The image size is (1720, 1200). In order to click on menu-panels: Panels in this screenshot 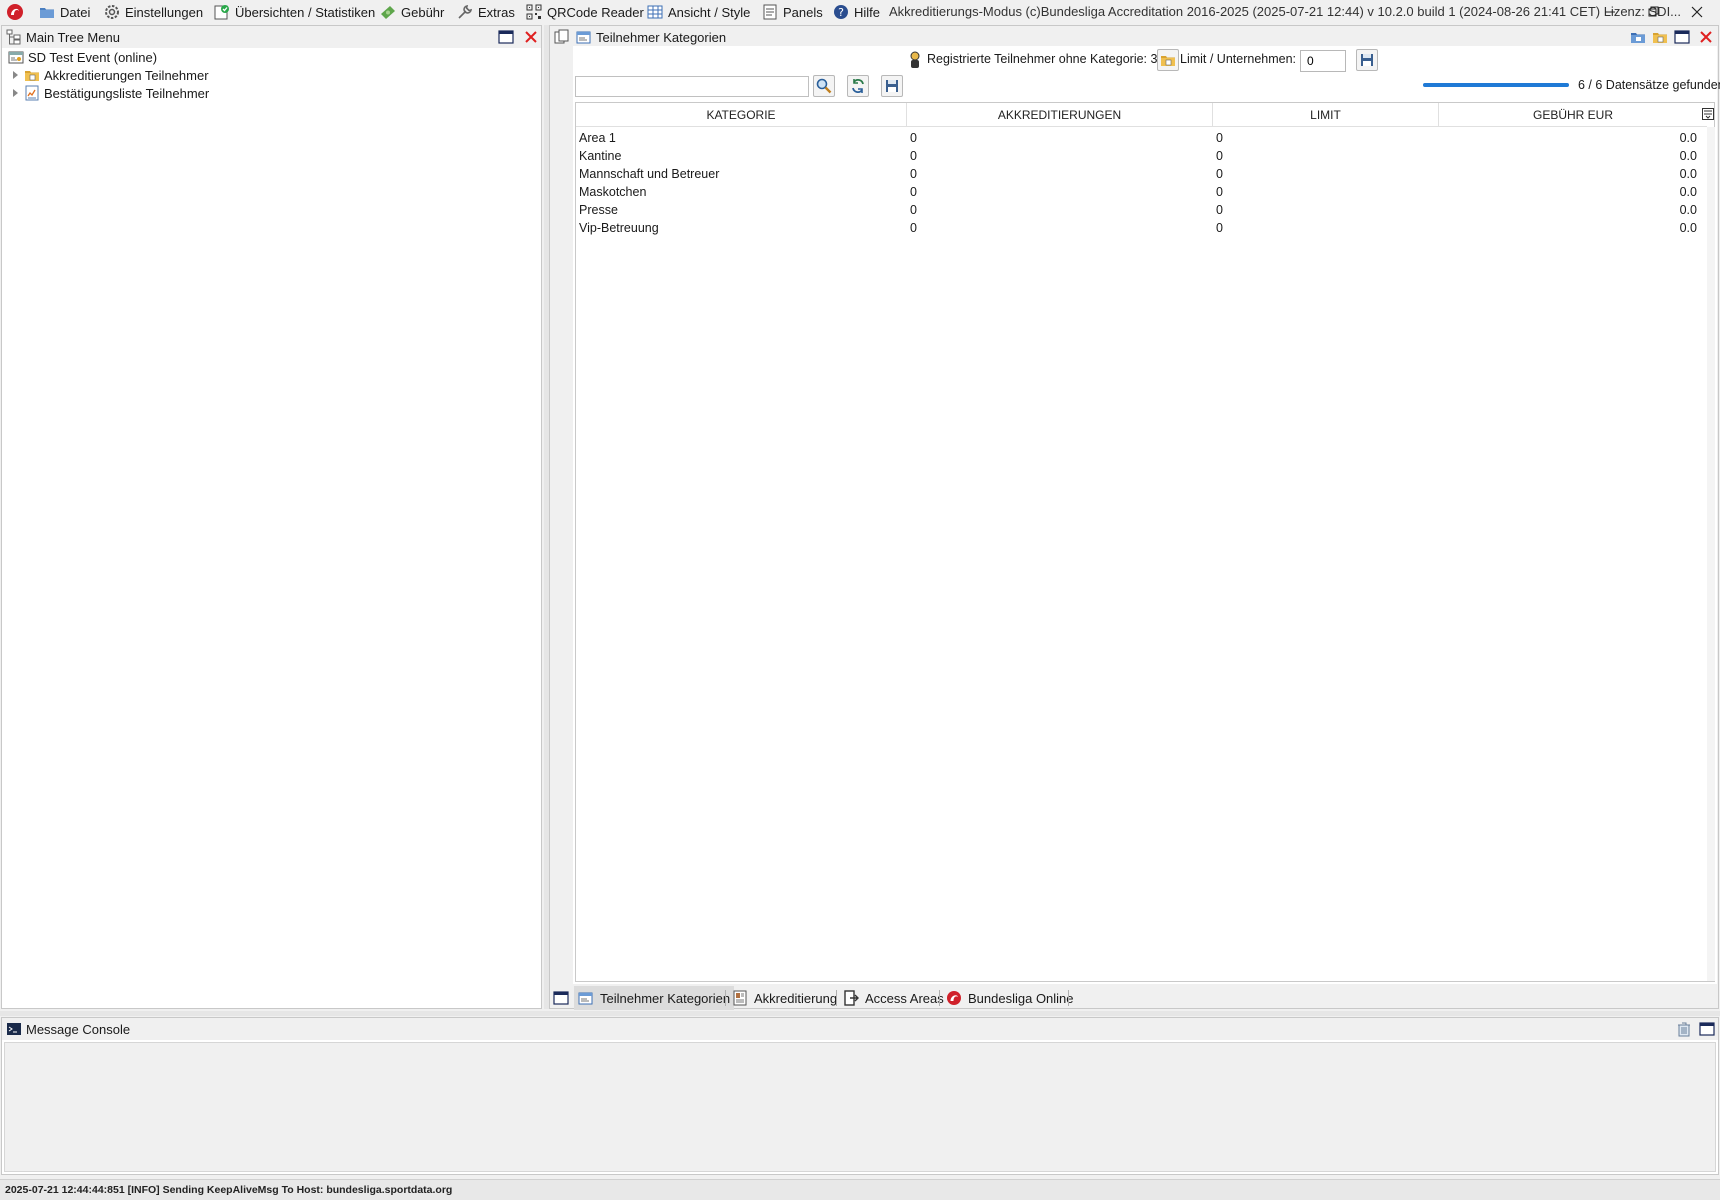, I will do `click(792, 12)`.